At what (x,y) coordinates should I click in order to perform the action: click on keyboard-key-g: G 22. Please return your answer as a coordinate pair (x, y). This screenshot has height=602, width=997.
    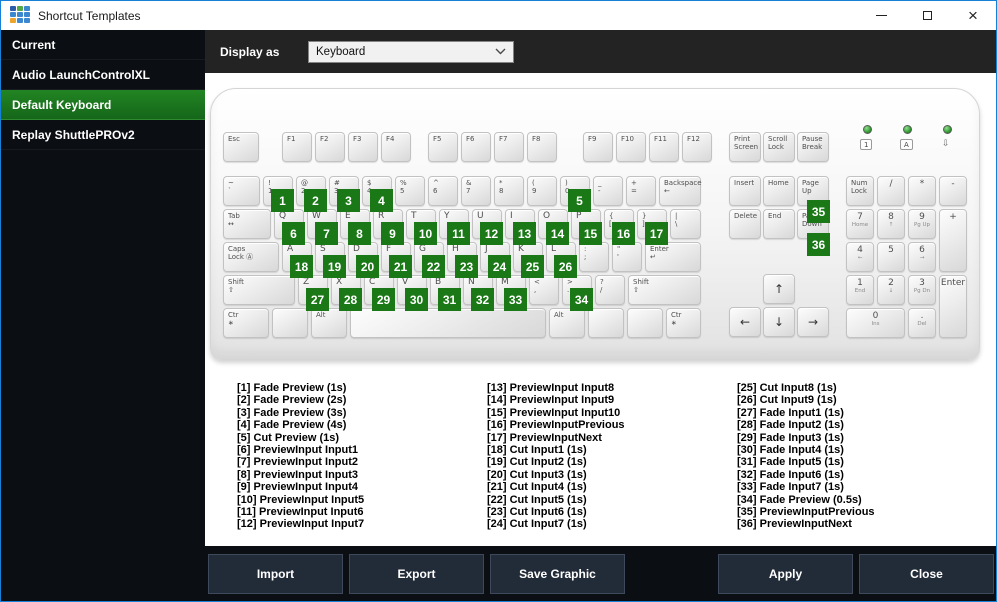
    Looking at the image, I should click on (429, 260).